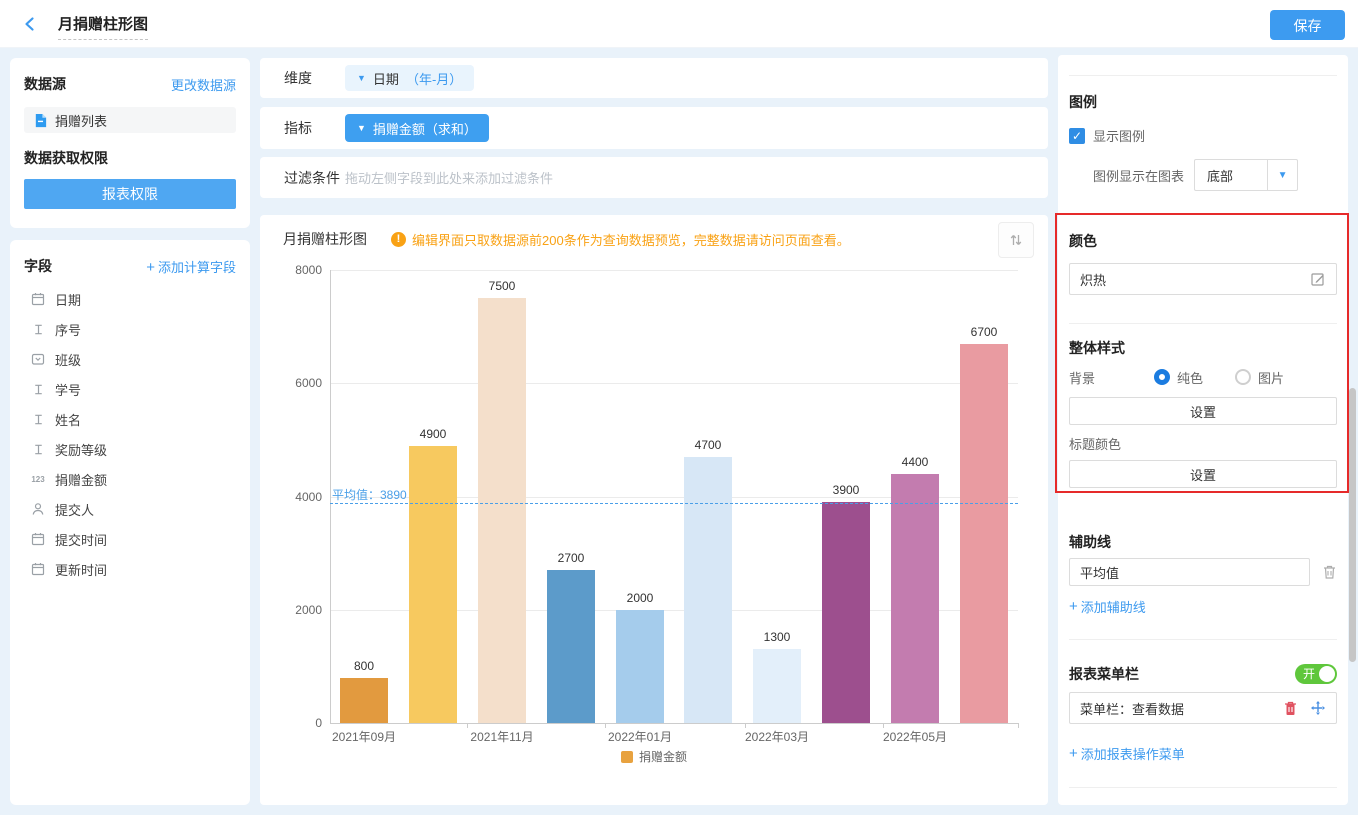  Describe the element at coordinates (203, 84) in the screenshot. I see `change-datasource-link: 更改数据源` at that location.